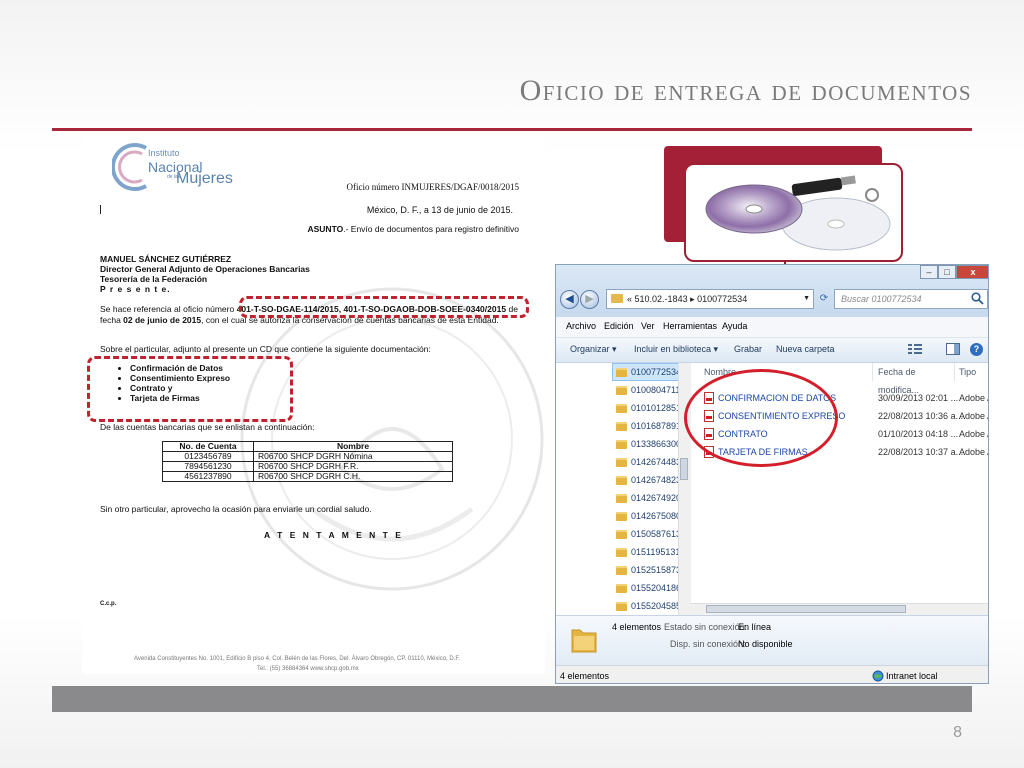 Image resolution: width=1024 pixels, height=768 pixels. Describe the element at coordinates (656, 516) in the screenshot. I see `tree-folder-label: 0142675080` at that location.